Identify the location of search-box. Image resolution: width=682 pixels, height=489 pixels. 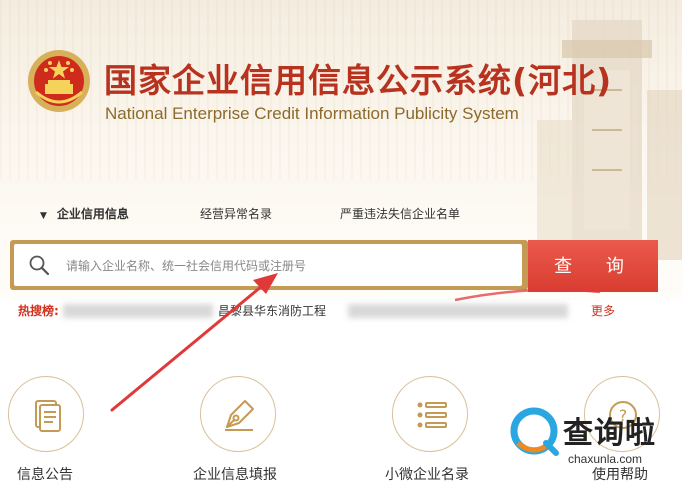
(268, 265).